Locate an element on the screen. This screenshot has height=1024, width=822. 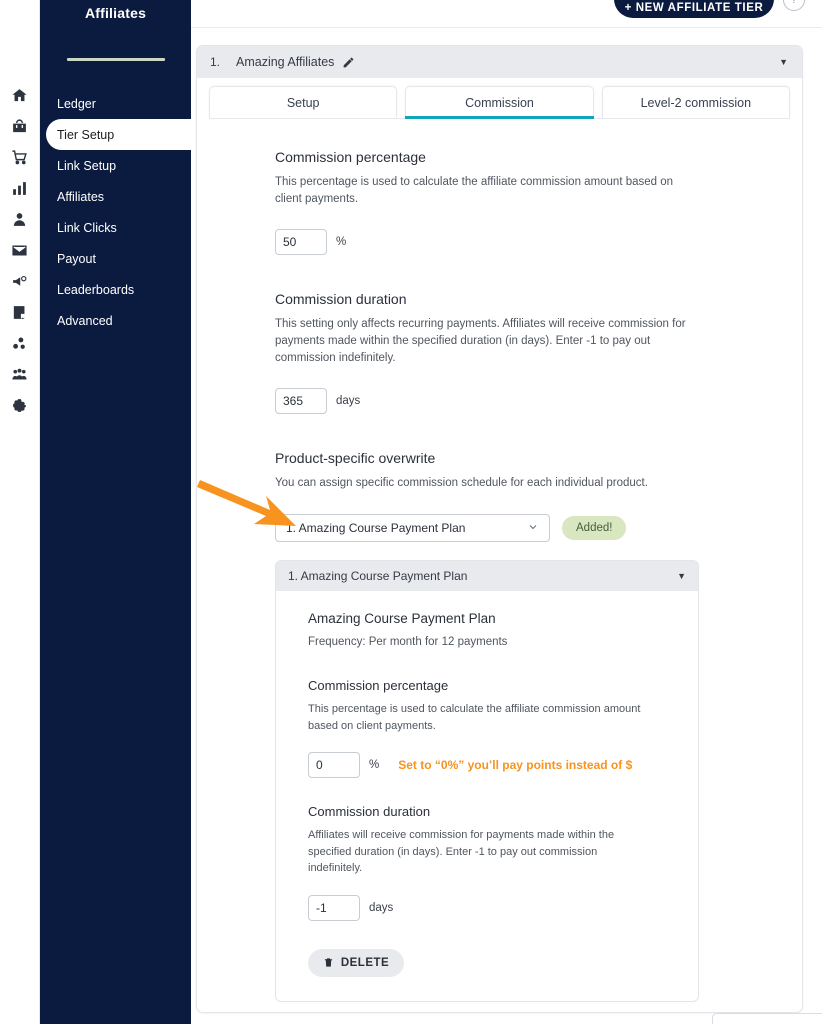
delete-button: DELETE is located at coordinates (356, 962).